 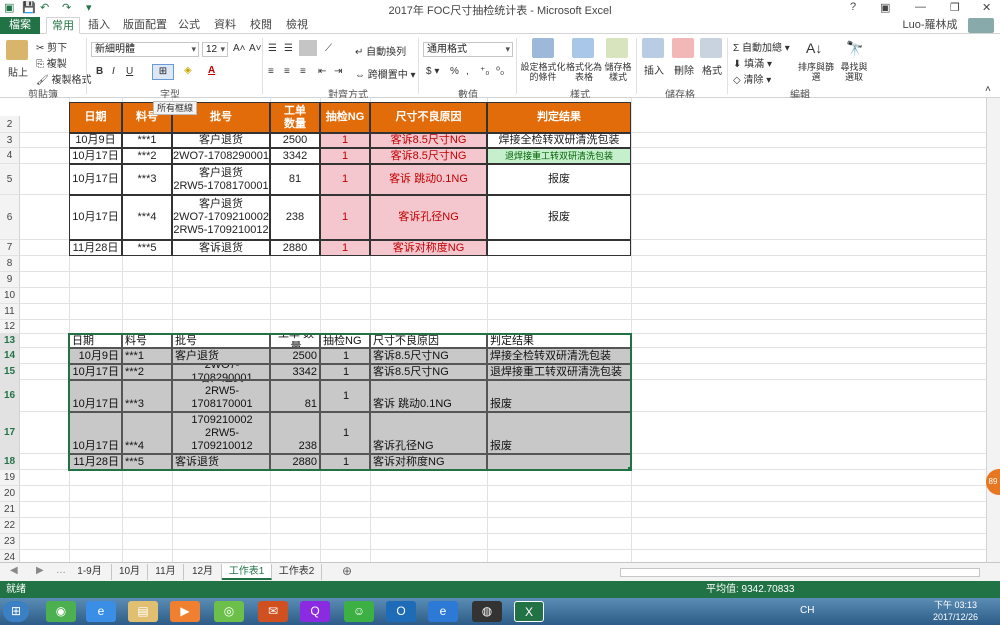 What do you see at coordinates (385, 73) in the screenshot?
I see `merge-center-button: ⇔ 跨欄置中 ▾` at bounding box center [385, 73].